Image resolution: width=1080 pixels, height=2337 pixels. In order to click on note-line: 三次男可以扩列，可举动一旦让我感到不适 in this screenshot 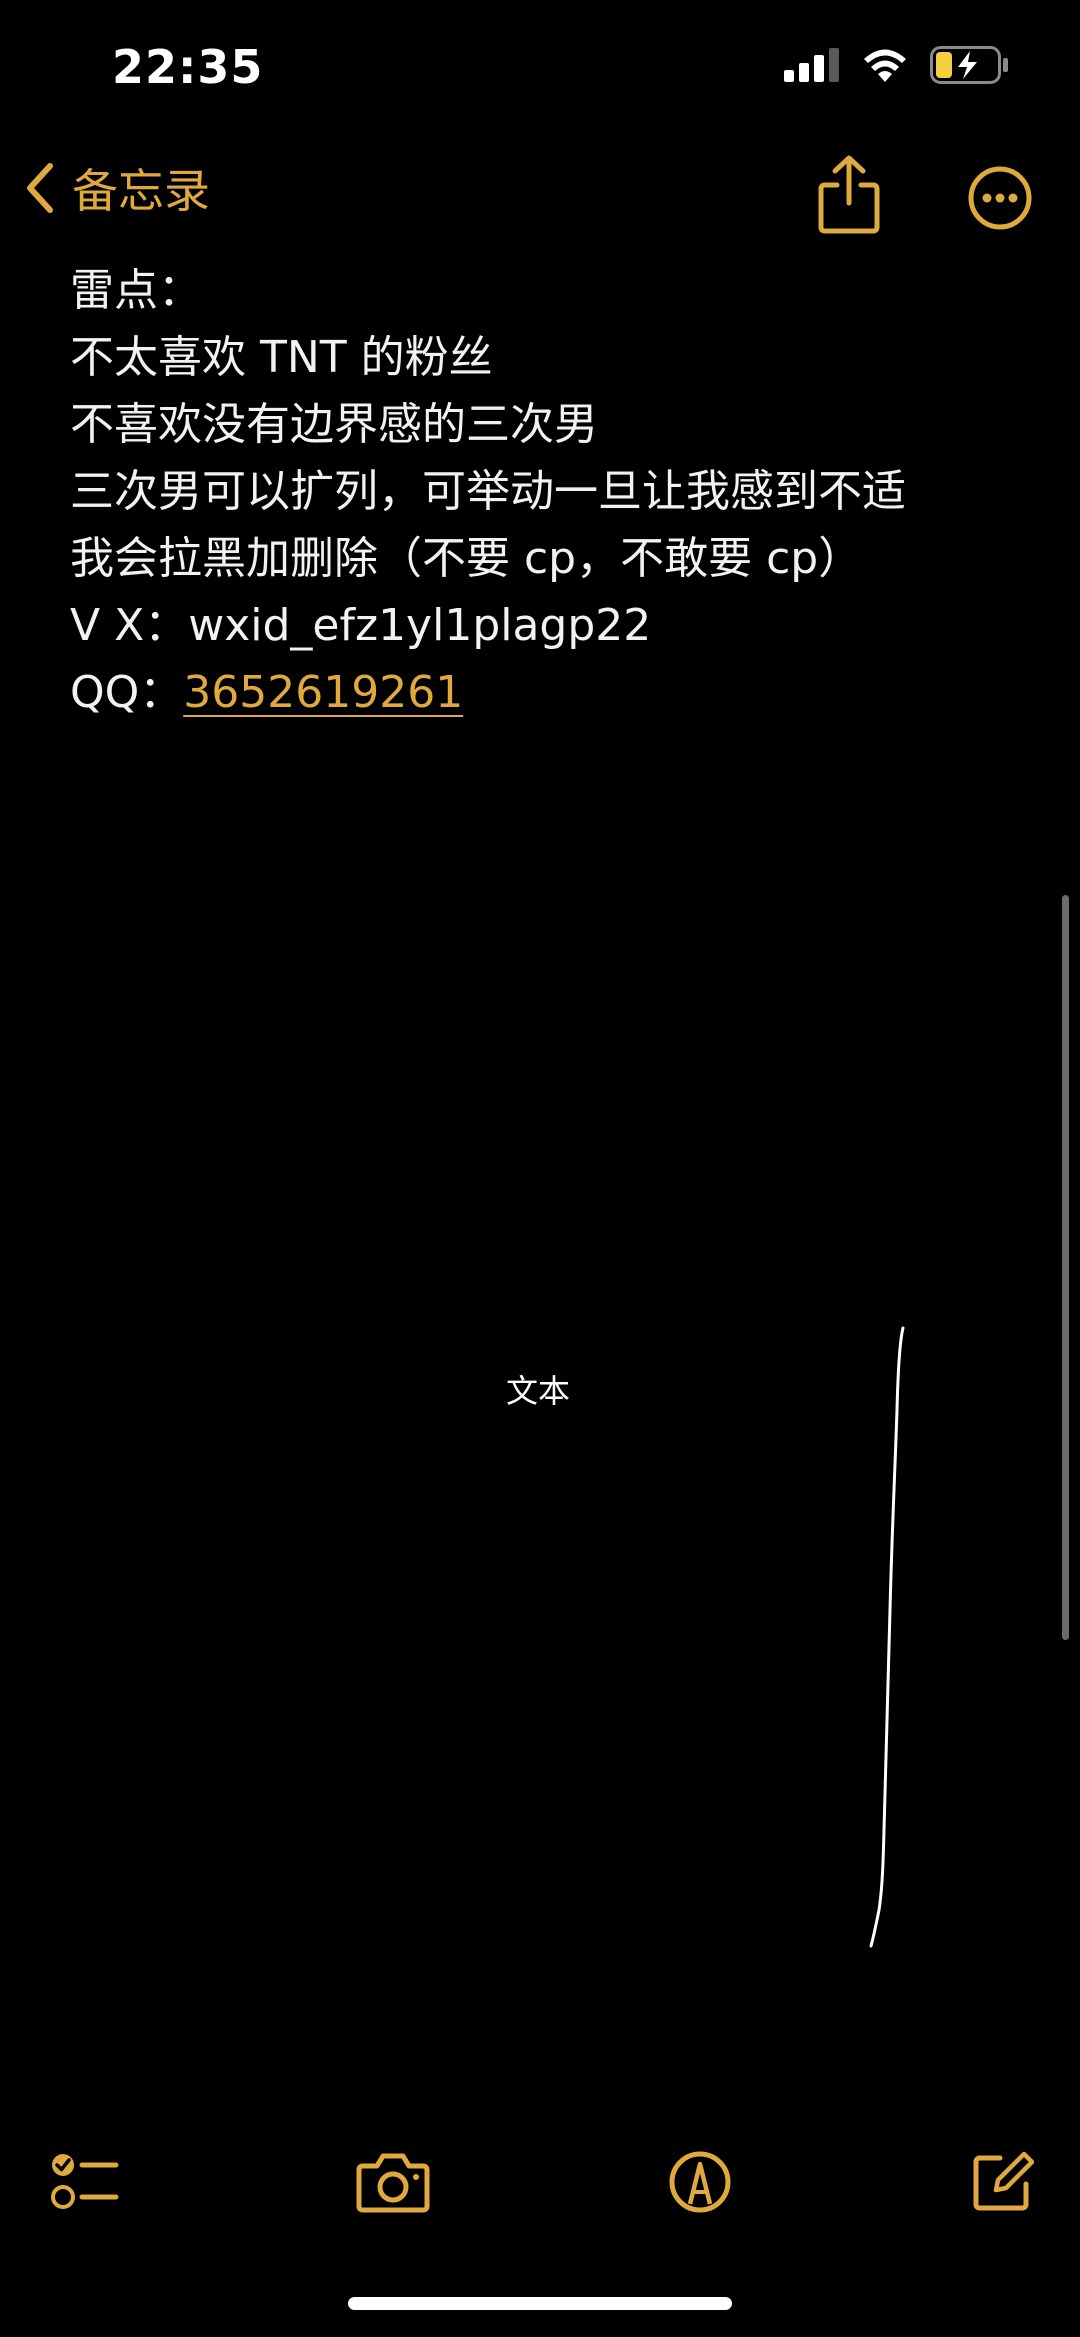, I will do `click(488, 491)`.